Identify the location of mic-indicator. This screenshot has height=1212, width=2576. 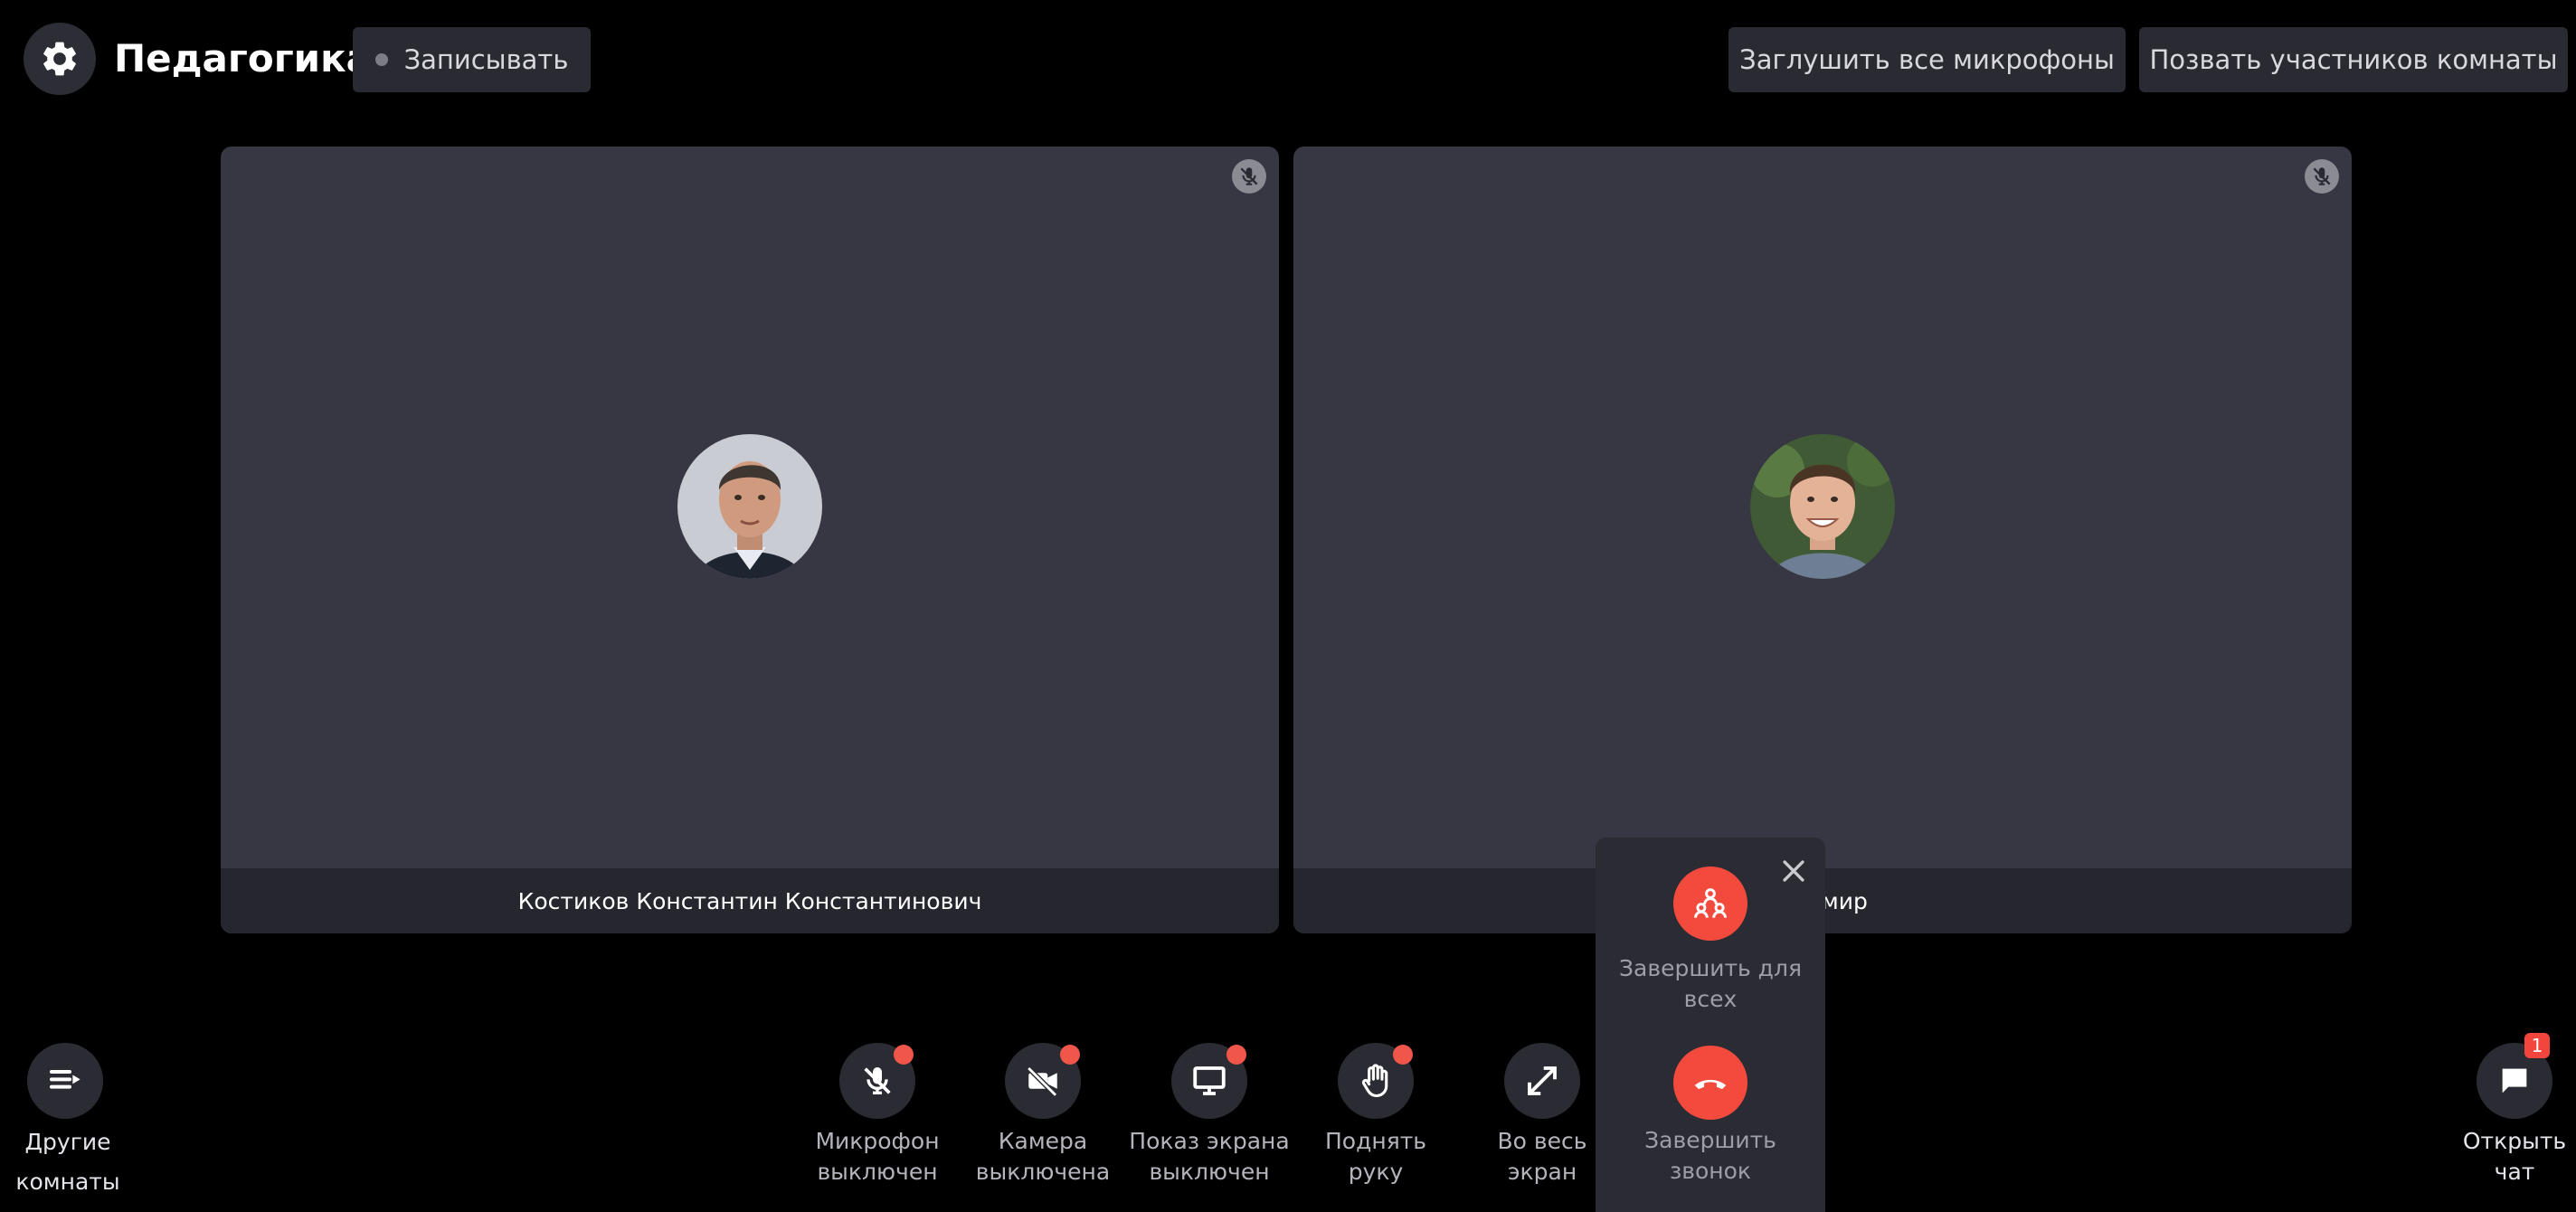
(904, 1055).